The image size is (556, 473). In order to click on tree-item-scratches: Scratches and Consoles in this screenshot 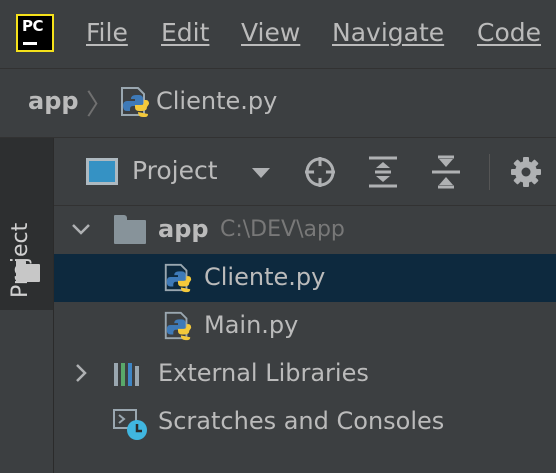, I will do `click(305, 422)`.